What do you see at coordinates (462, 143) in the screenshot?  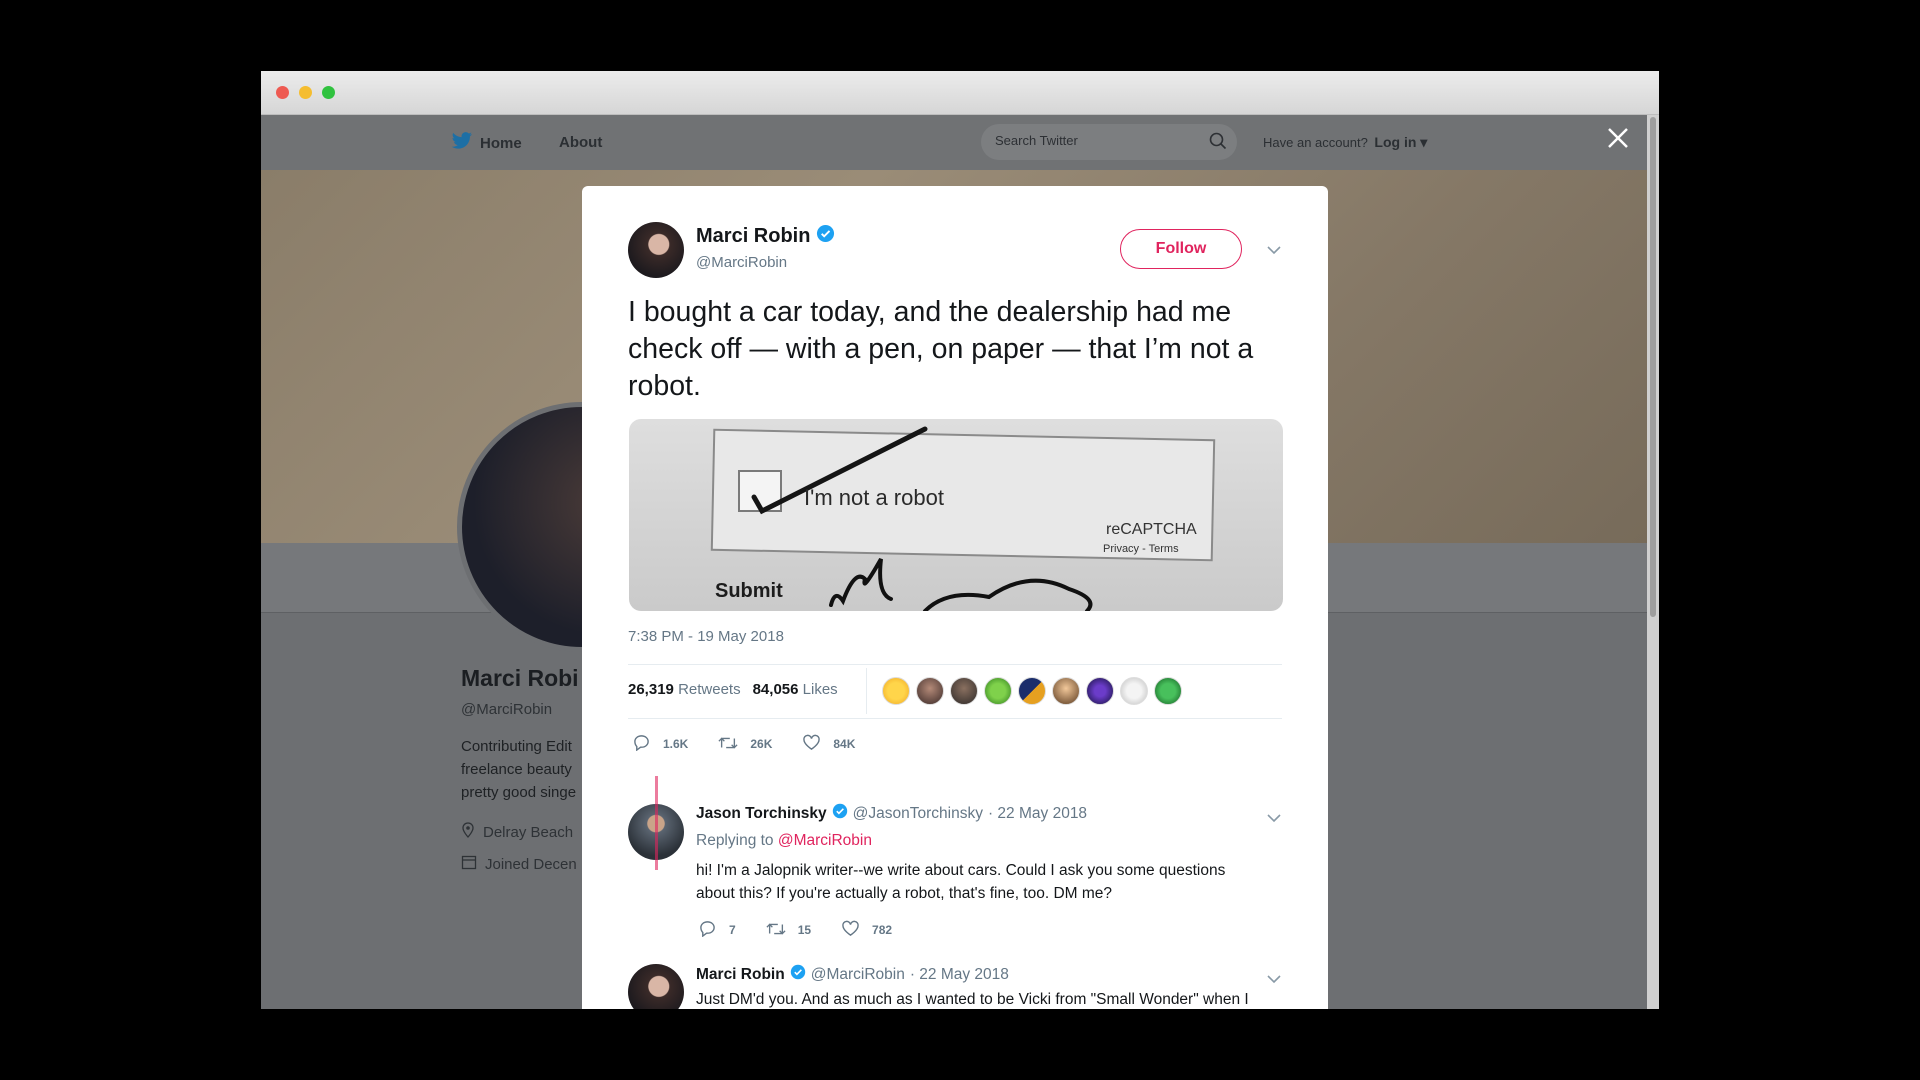 I see `twitter-bird-icon` at bounding box center [462, 143].